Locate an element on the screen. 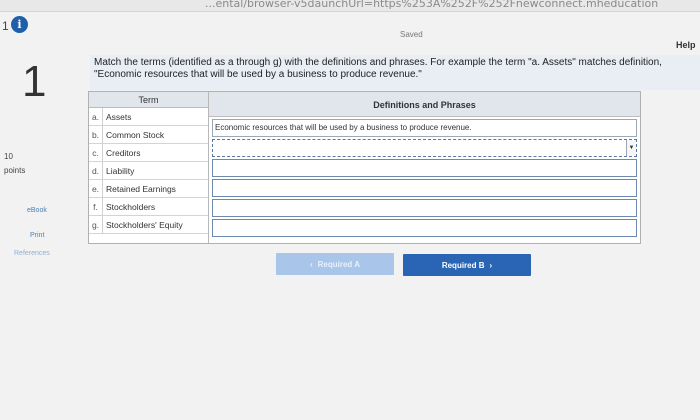  points-value: 10 is located at coordinates (8, 156).